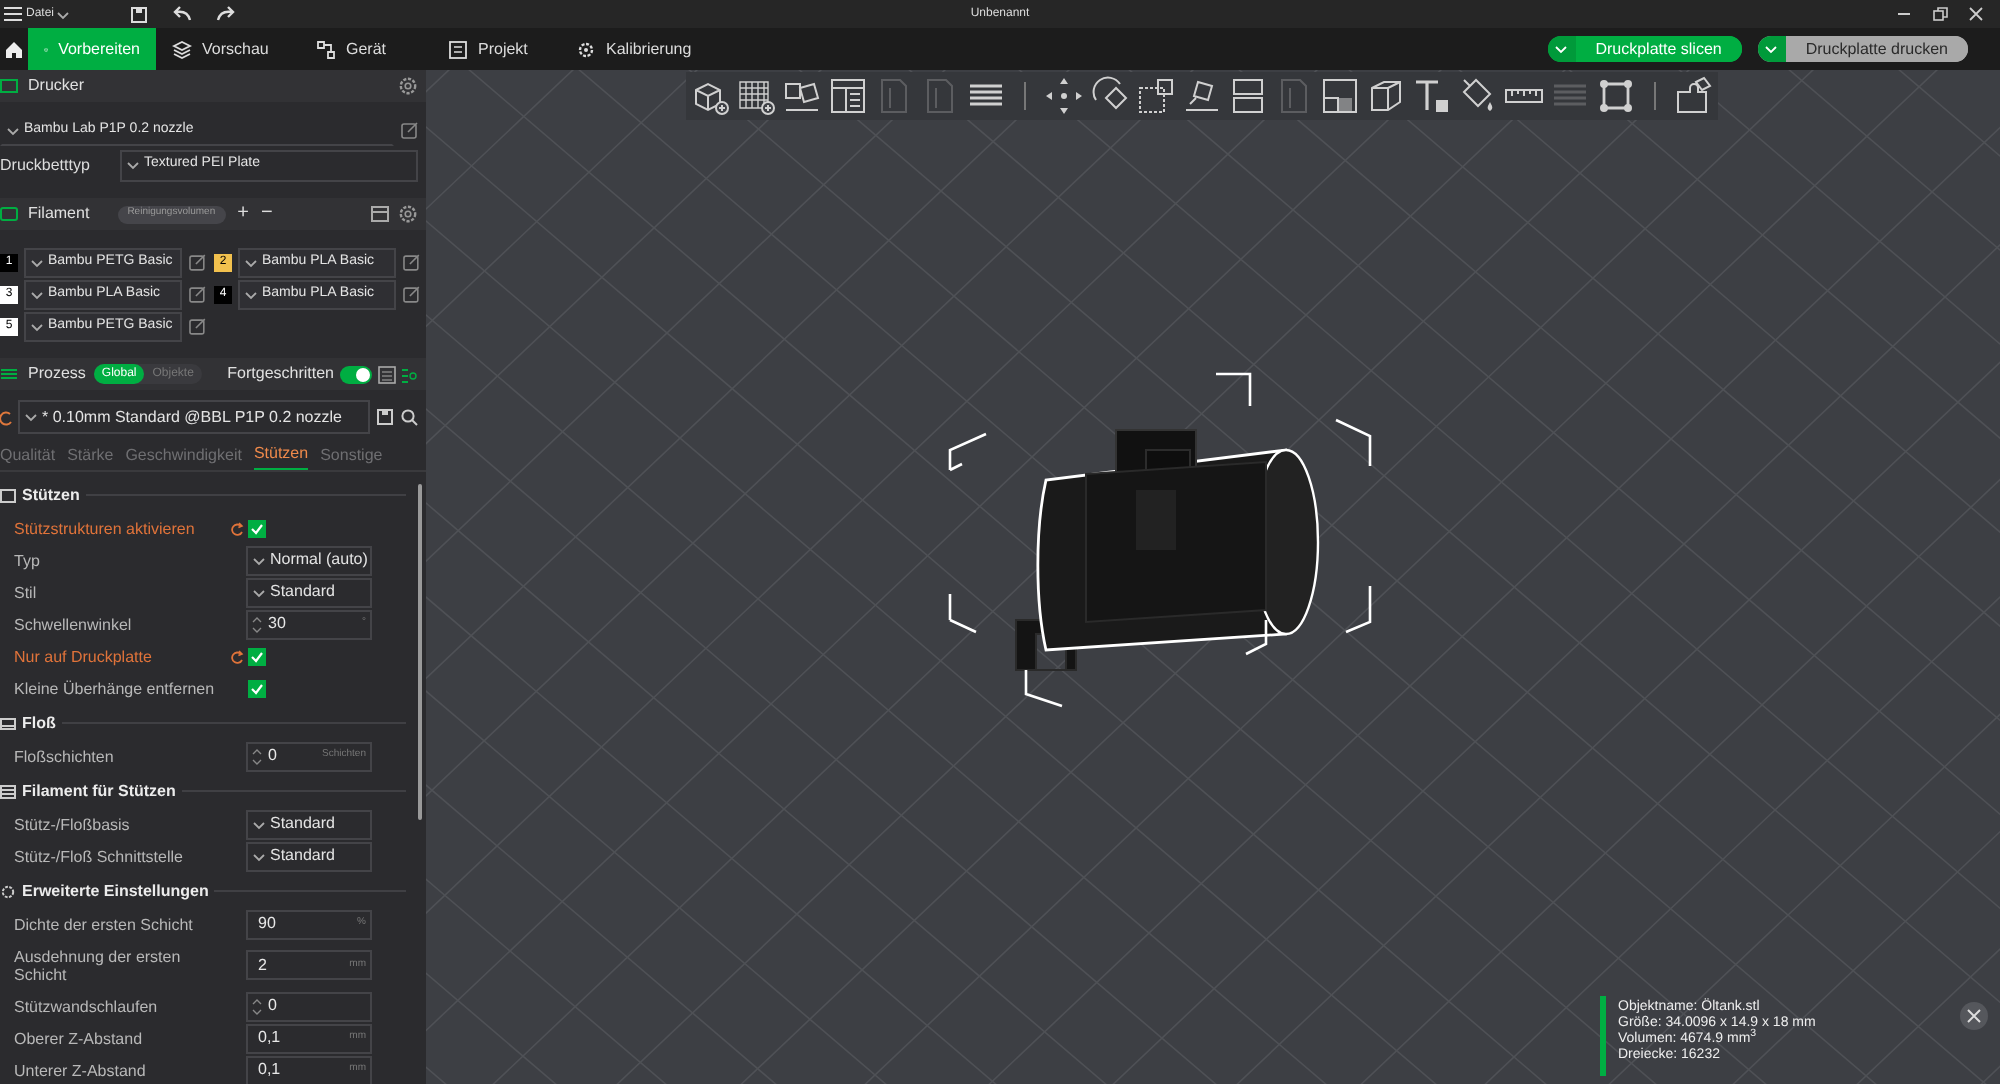 This screenshot has height=1084, width=2000. I want to click on sync-icon, so click(380, 214).